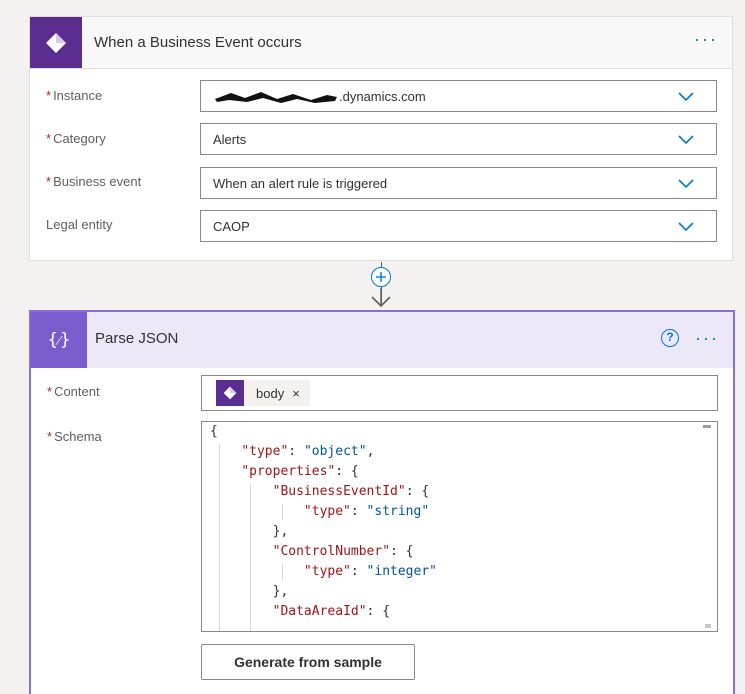 The image size is (745, 694). Describe the element at coordinates (300, 183) in the screenshot. I see `business-event-value: When an alert rule is triggered` at that location.